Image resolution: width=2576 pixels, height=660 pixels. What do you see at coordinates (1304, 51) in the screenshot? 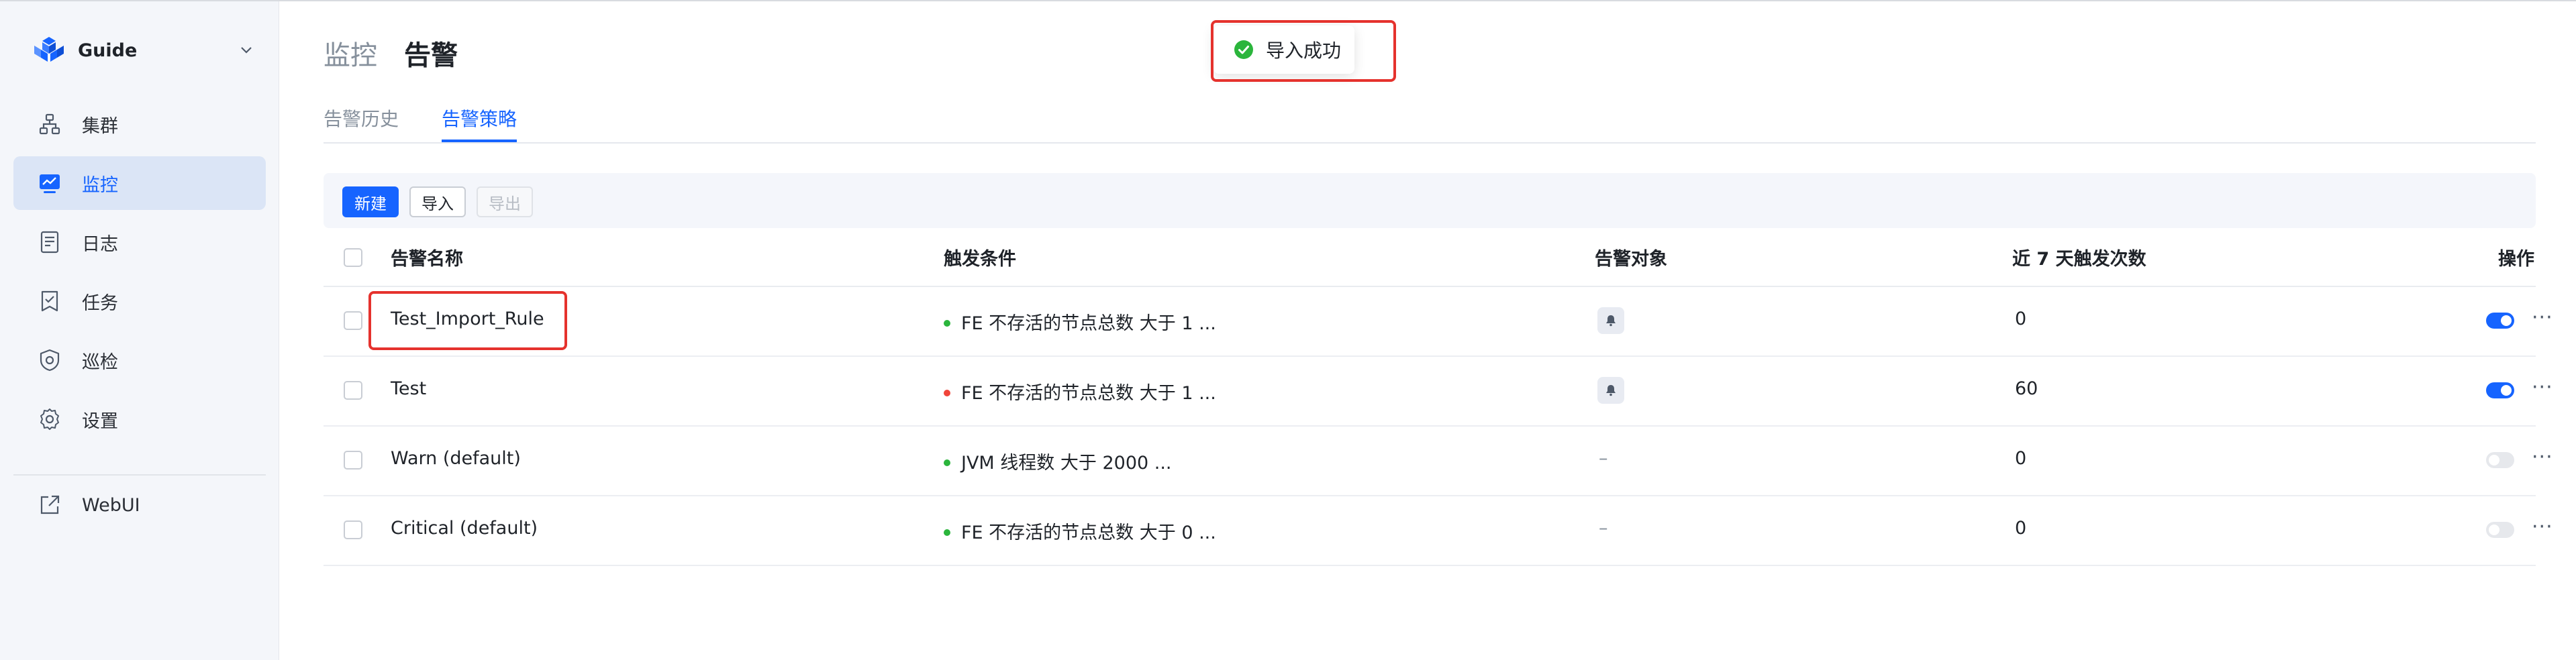
I see `toast-message: 导入成功` at bounding box center [1304, 51].